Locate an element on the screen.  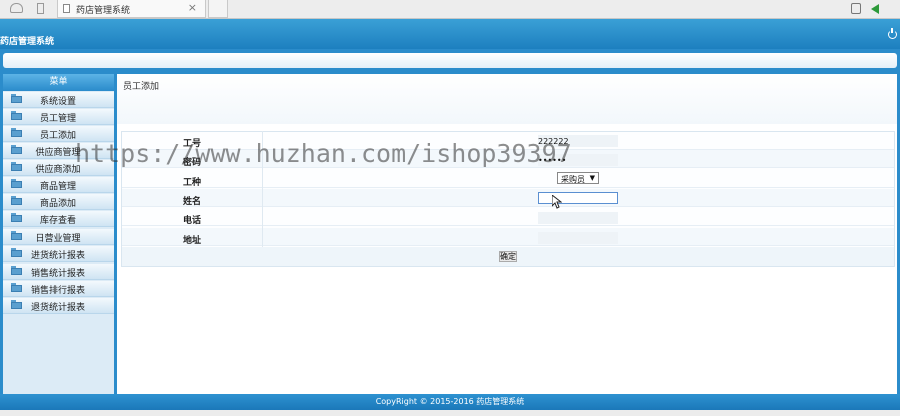
sidebar-item-return-report: 退货统计报表 is located at coordinates (58, 306).